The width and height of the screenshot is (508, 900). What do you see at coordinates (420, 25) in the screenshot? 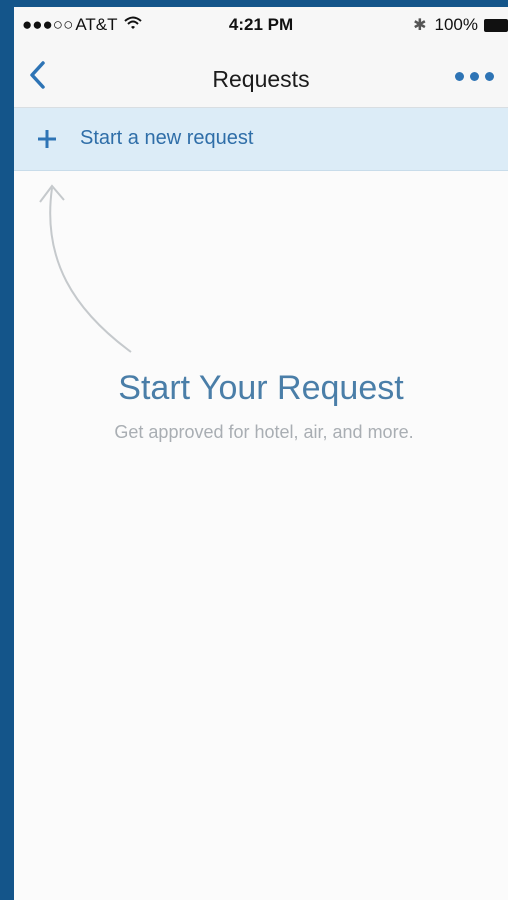
I see `bluetooth-icon: ✱` at bounding box center [420, 25].